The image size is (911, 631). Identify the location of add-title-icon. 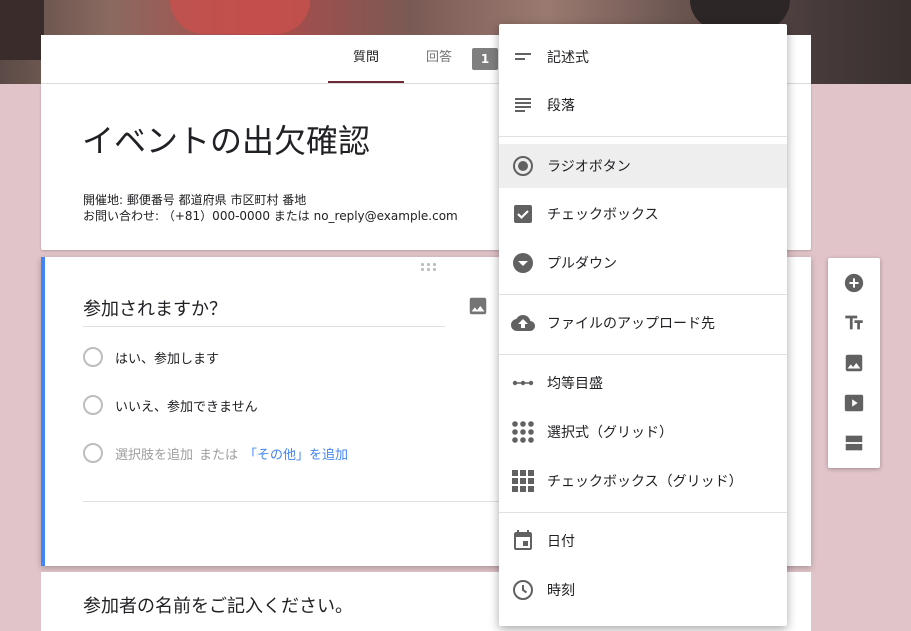
(854, 323).